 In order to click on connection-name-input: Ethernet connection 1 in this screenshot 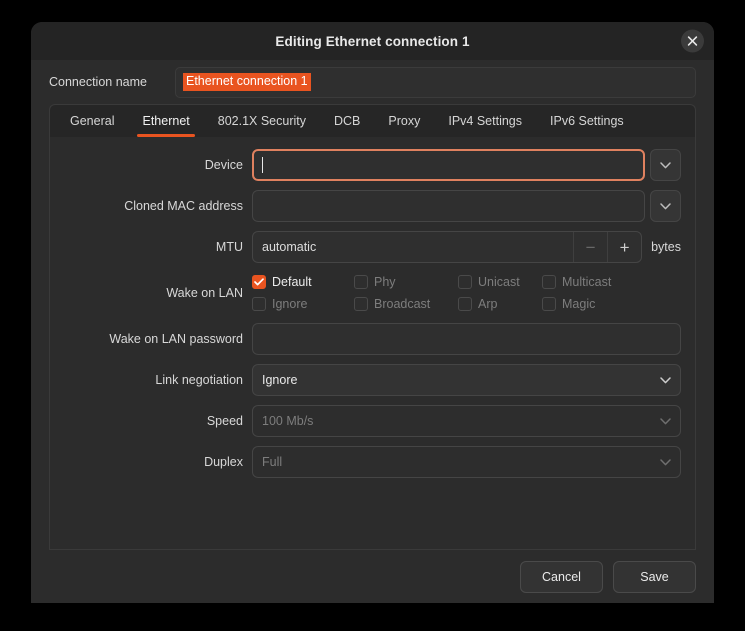, I will do `click(435, 82)`.